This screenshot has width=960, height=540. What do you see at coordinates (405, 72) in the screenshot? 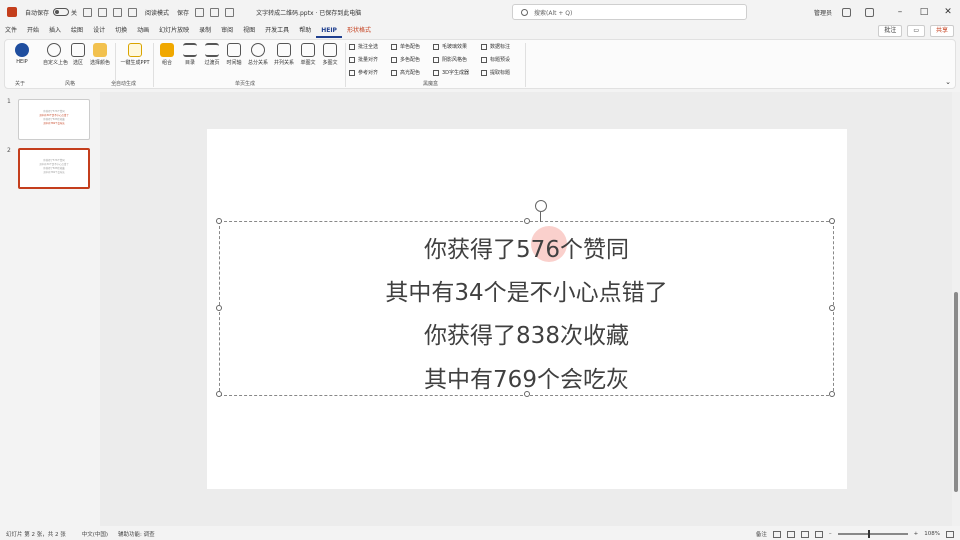
I see `checkbox-highlight-color: 高光配色` at bounding box center [405, 72].